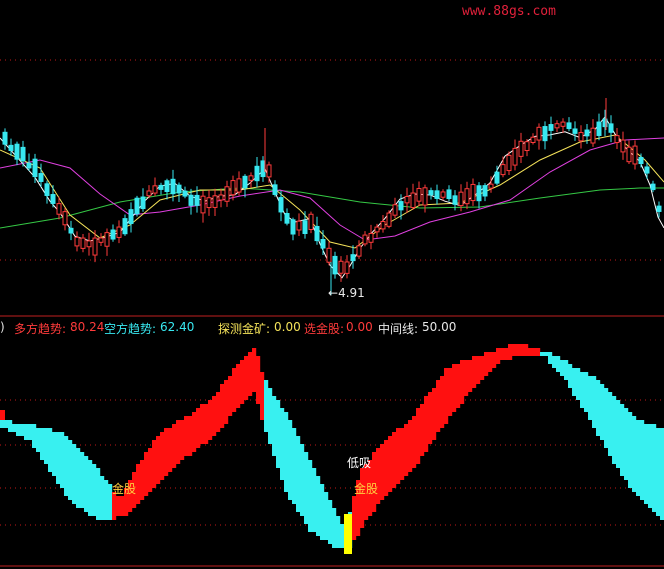  Describe the element at coordinates (177, 327) in the screenshot. I see `legend-bear-value: 62.40` at that location.